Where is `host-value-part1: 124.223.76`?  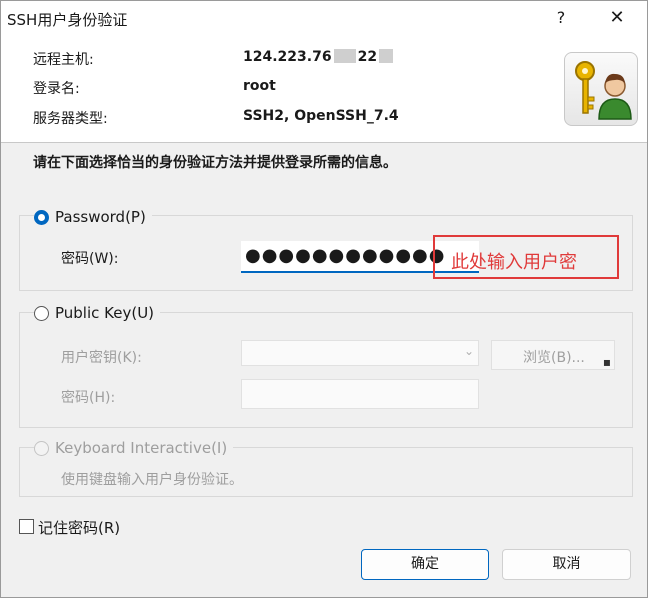
host-value-part1: 124.223.76 is located at coordinates (287, 57).